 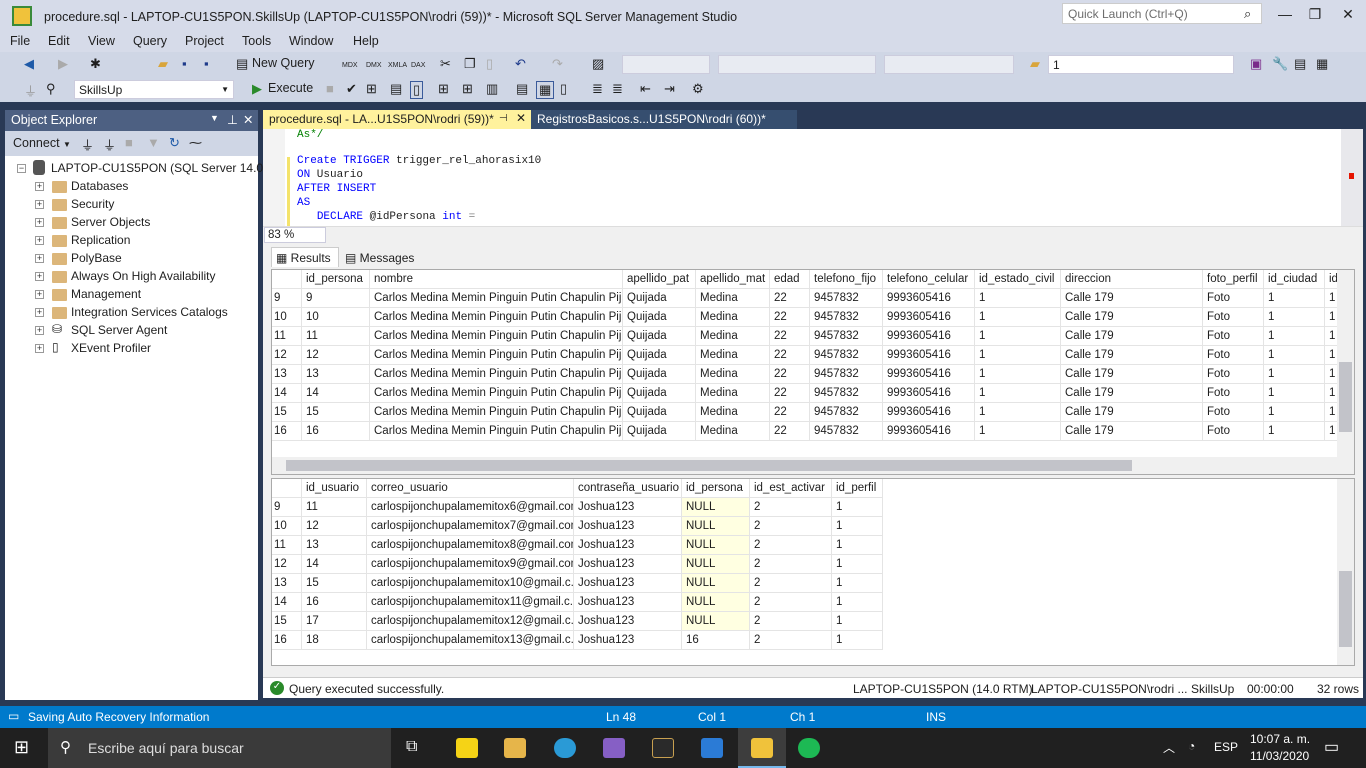 I want to click on cancel-query-icon: ■, so click(x=330, y=88).